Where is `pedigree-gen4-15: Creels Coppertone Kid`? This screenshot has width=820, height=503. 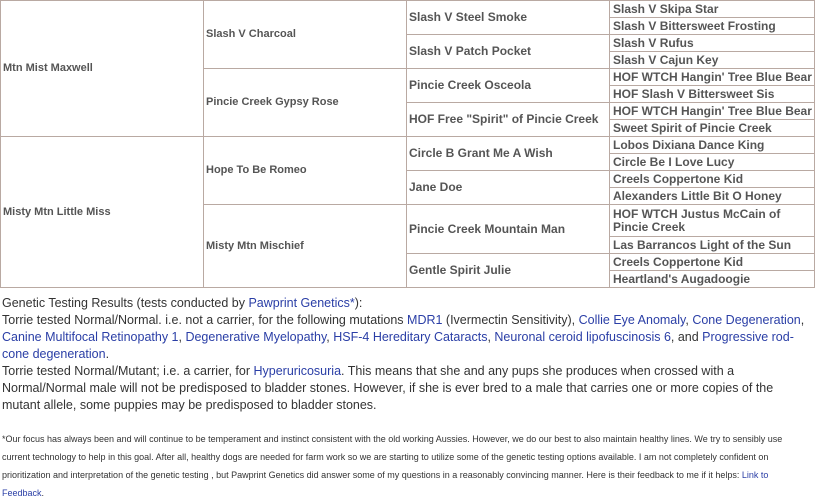 pedigree-gen4-15: Creels Coppertone Kid is located at coordinates (712, 262).